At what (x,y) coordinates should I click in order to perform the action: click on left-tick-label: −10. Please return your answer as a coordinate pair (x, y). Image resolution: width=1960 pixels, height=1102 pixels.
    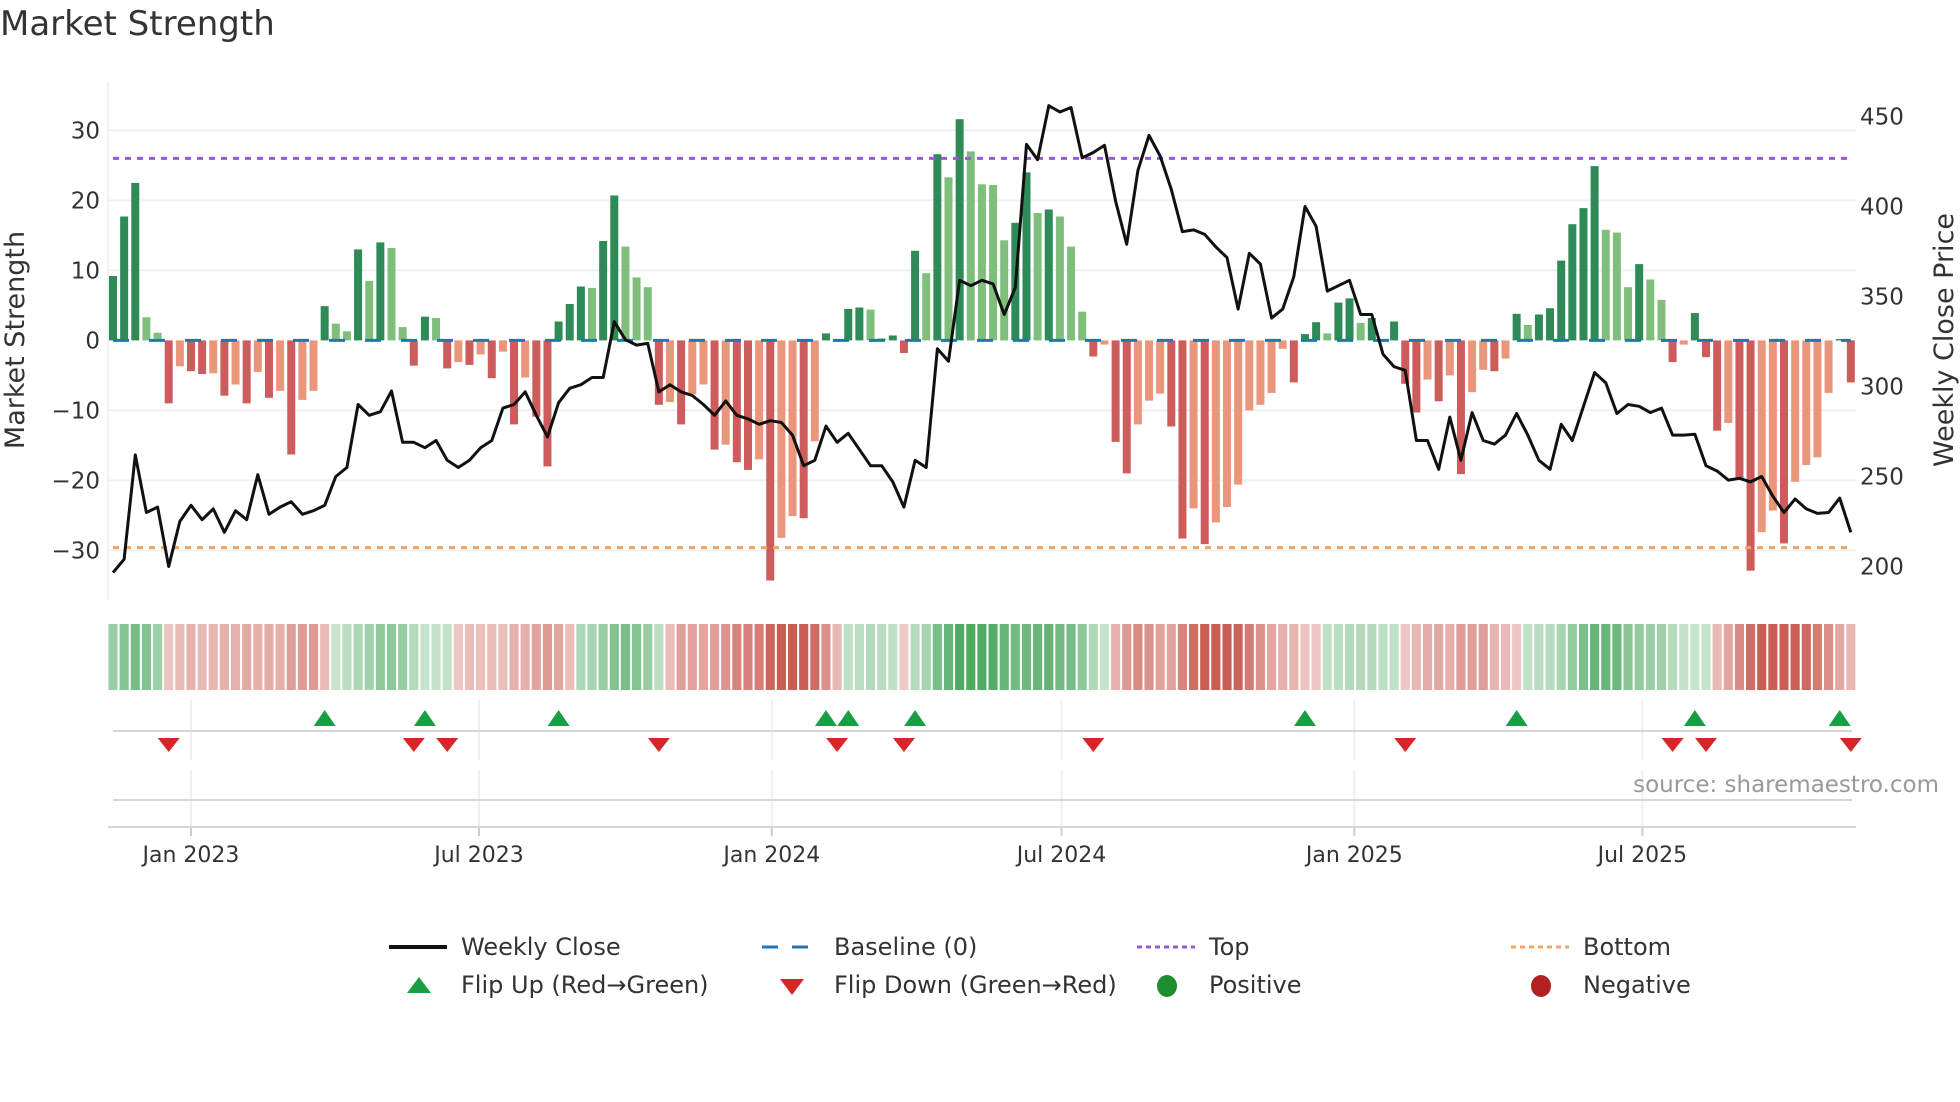
    Looking at the image, I should click on (75, 411).